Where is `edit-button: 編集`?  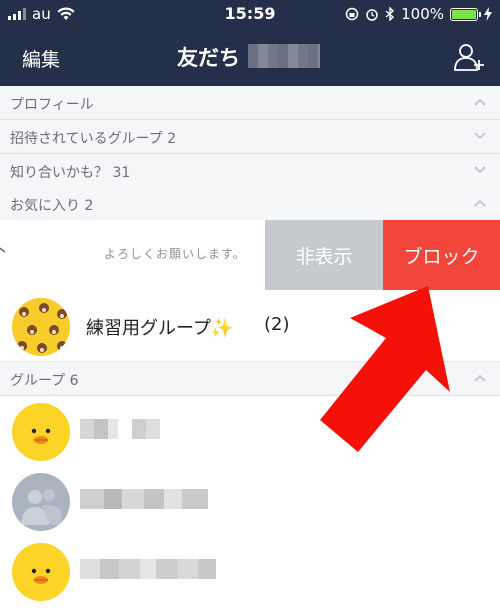
edit-button: 編集 is located at coordinates (41, 58).